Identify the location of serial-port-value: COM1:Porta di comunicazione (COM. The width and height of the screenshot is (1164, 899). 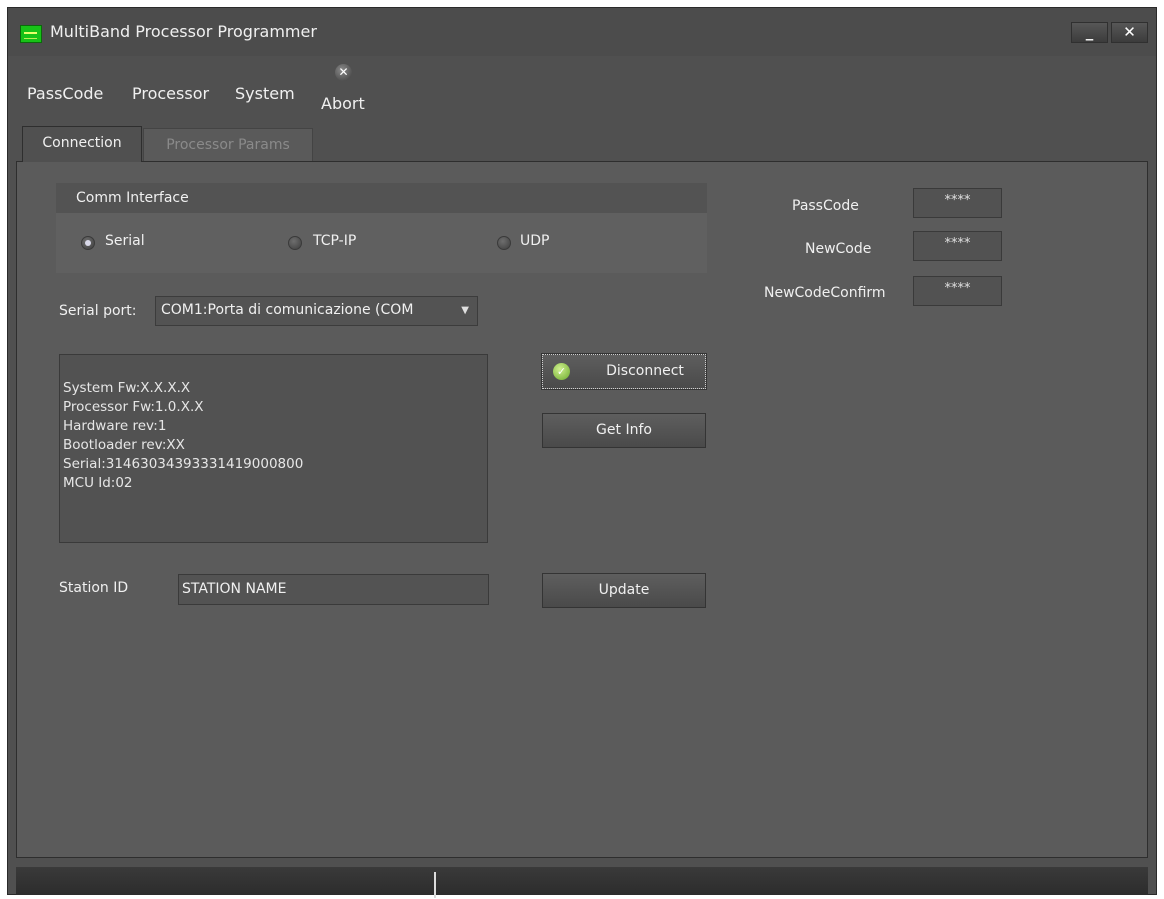
(287, 310).